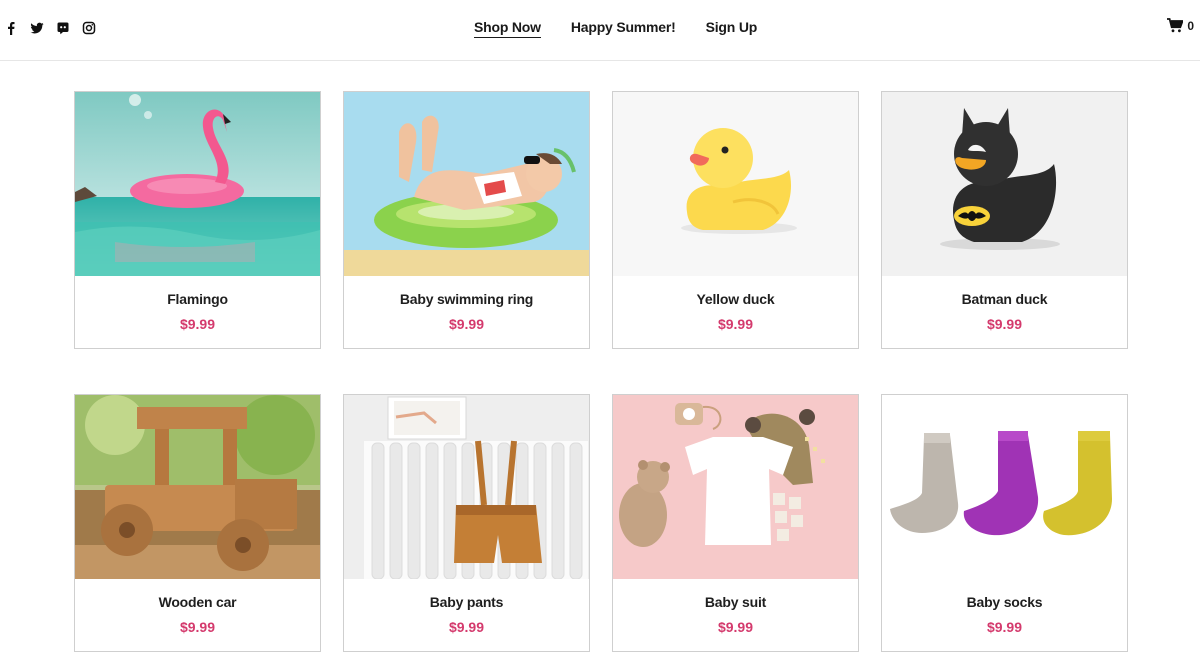 This screenshot has height=671, width=1200. Describe the element at coordinates (1190, 25) in the screenshot. I see `cart-count: 0` at that location.